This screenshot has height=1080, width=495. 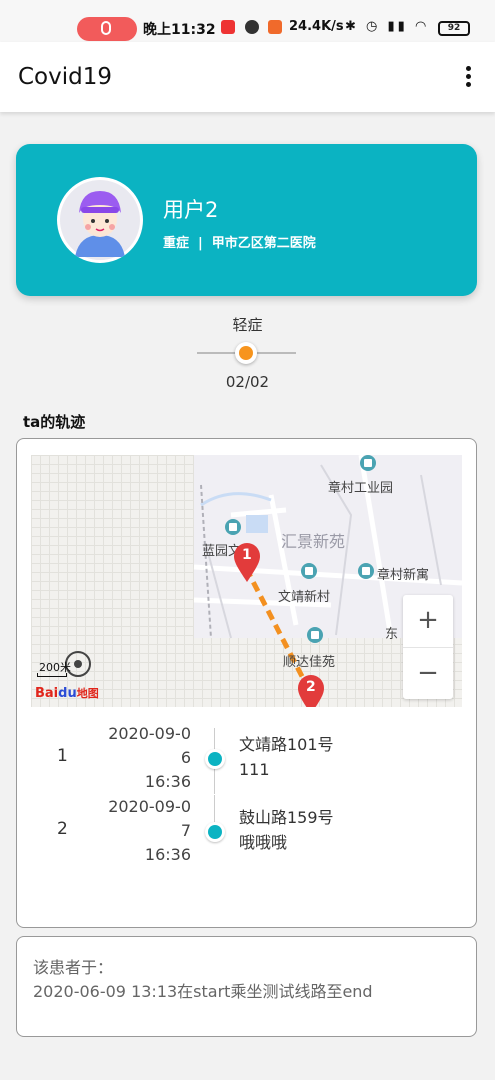 What do you see at coordinates (309, 662) in the screenshot?
I see `map-label-shunda: 顺达佳苑` at bounding box center [309, 662].